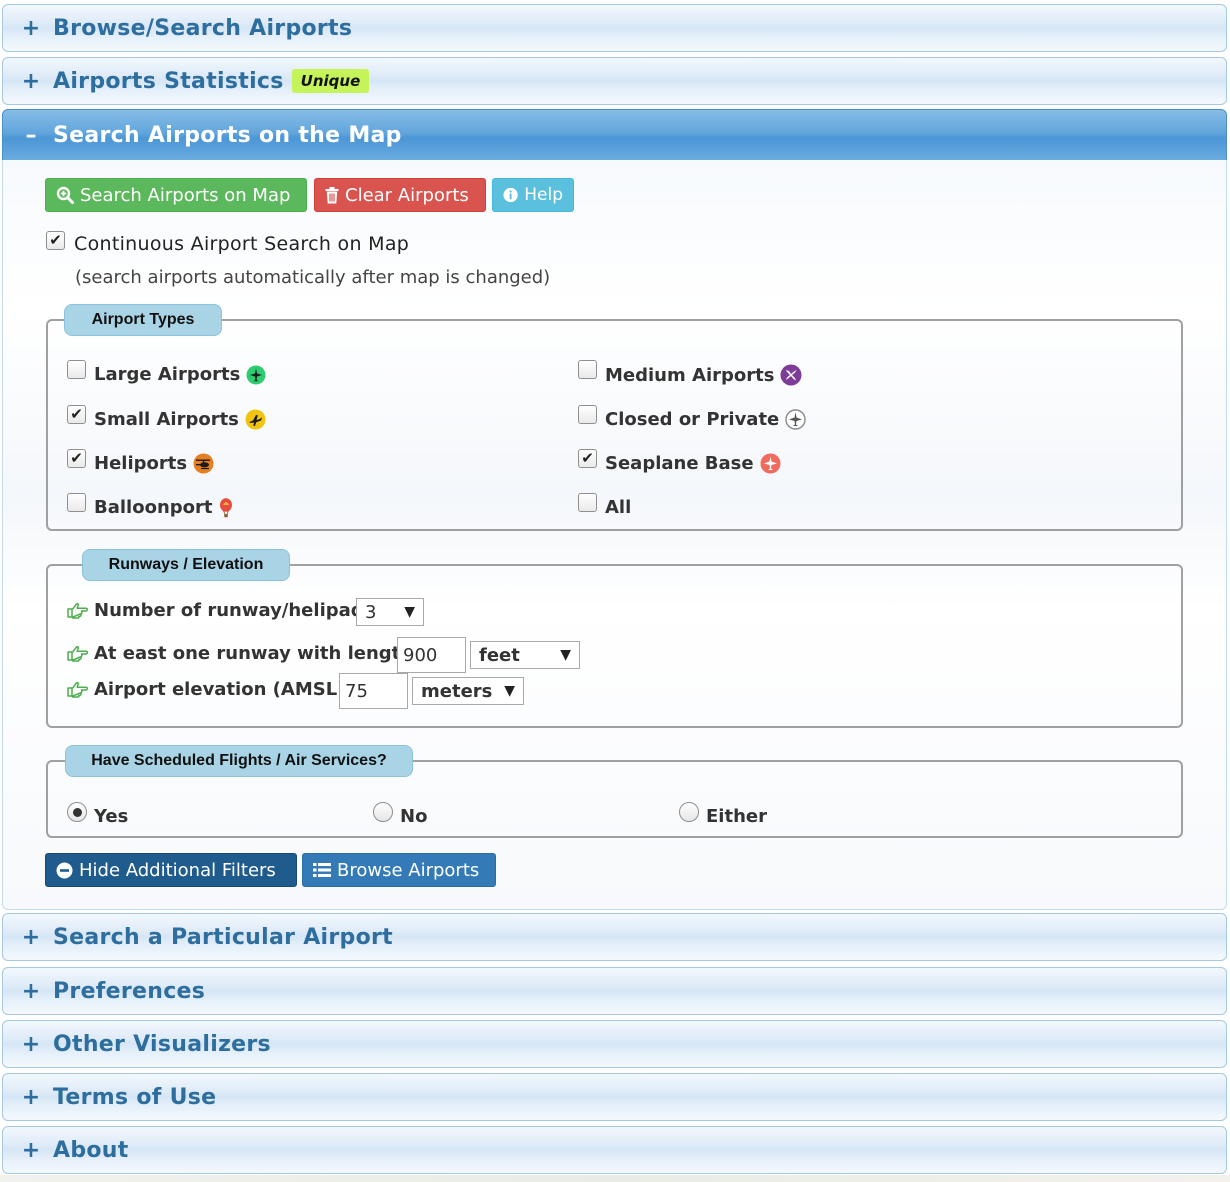  Describe the element at coordinates (168, 81) in the screenshot. I see `accordion-title: Airports Statistics` at that location.